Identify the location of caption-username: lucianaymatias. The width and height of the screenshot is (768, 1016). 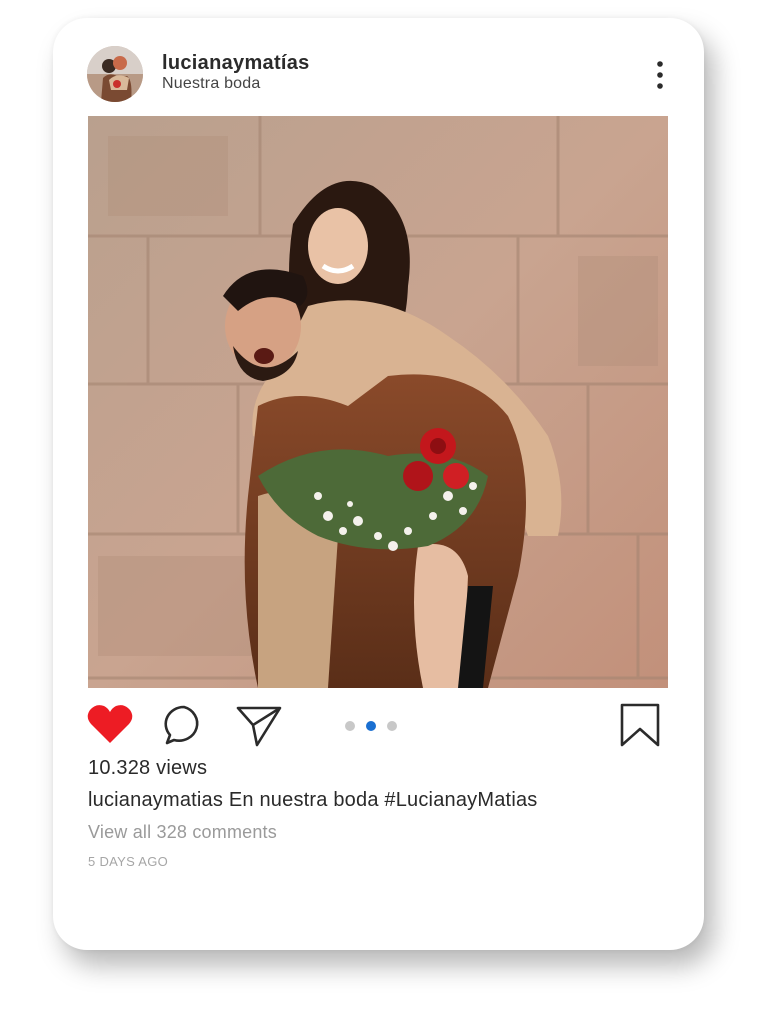
(155, 800).